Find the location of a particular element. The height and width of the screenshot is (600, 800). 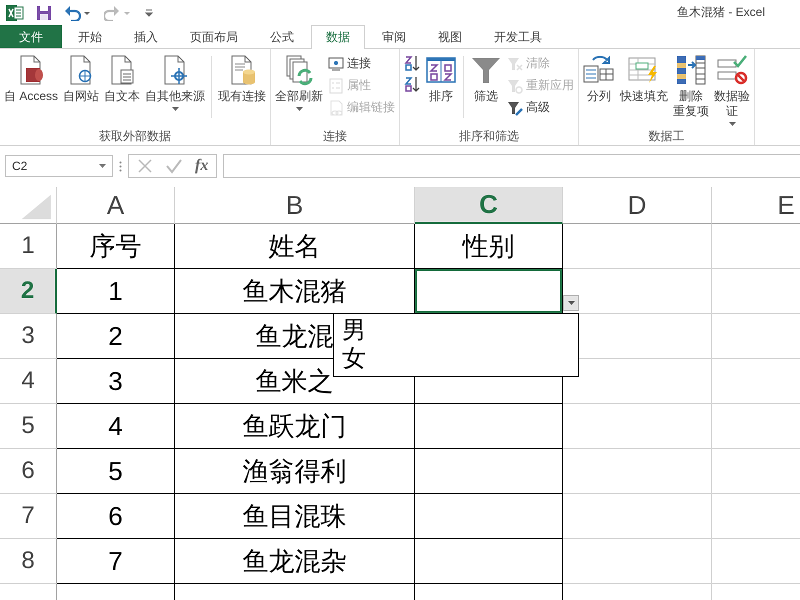

sort-descending-icon is located at coordinates (412, 84).